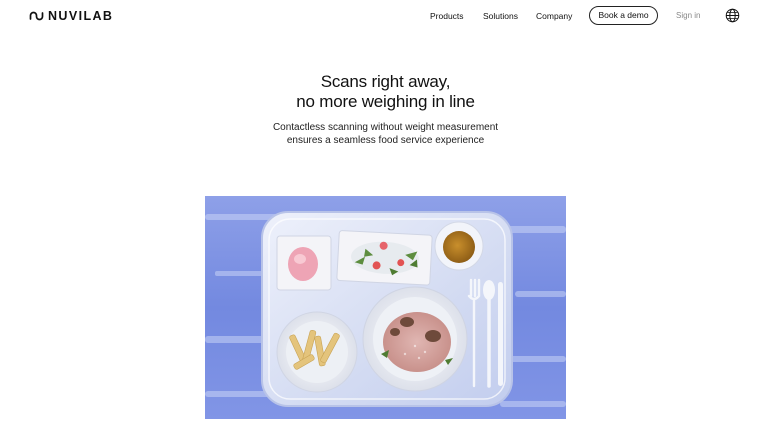 This screenshot has height=440, width=771. I want to click on salad-dish, so click(384, 258).